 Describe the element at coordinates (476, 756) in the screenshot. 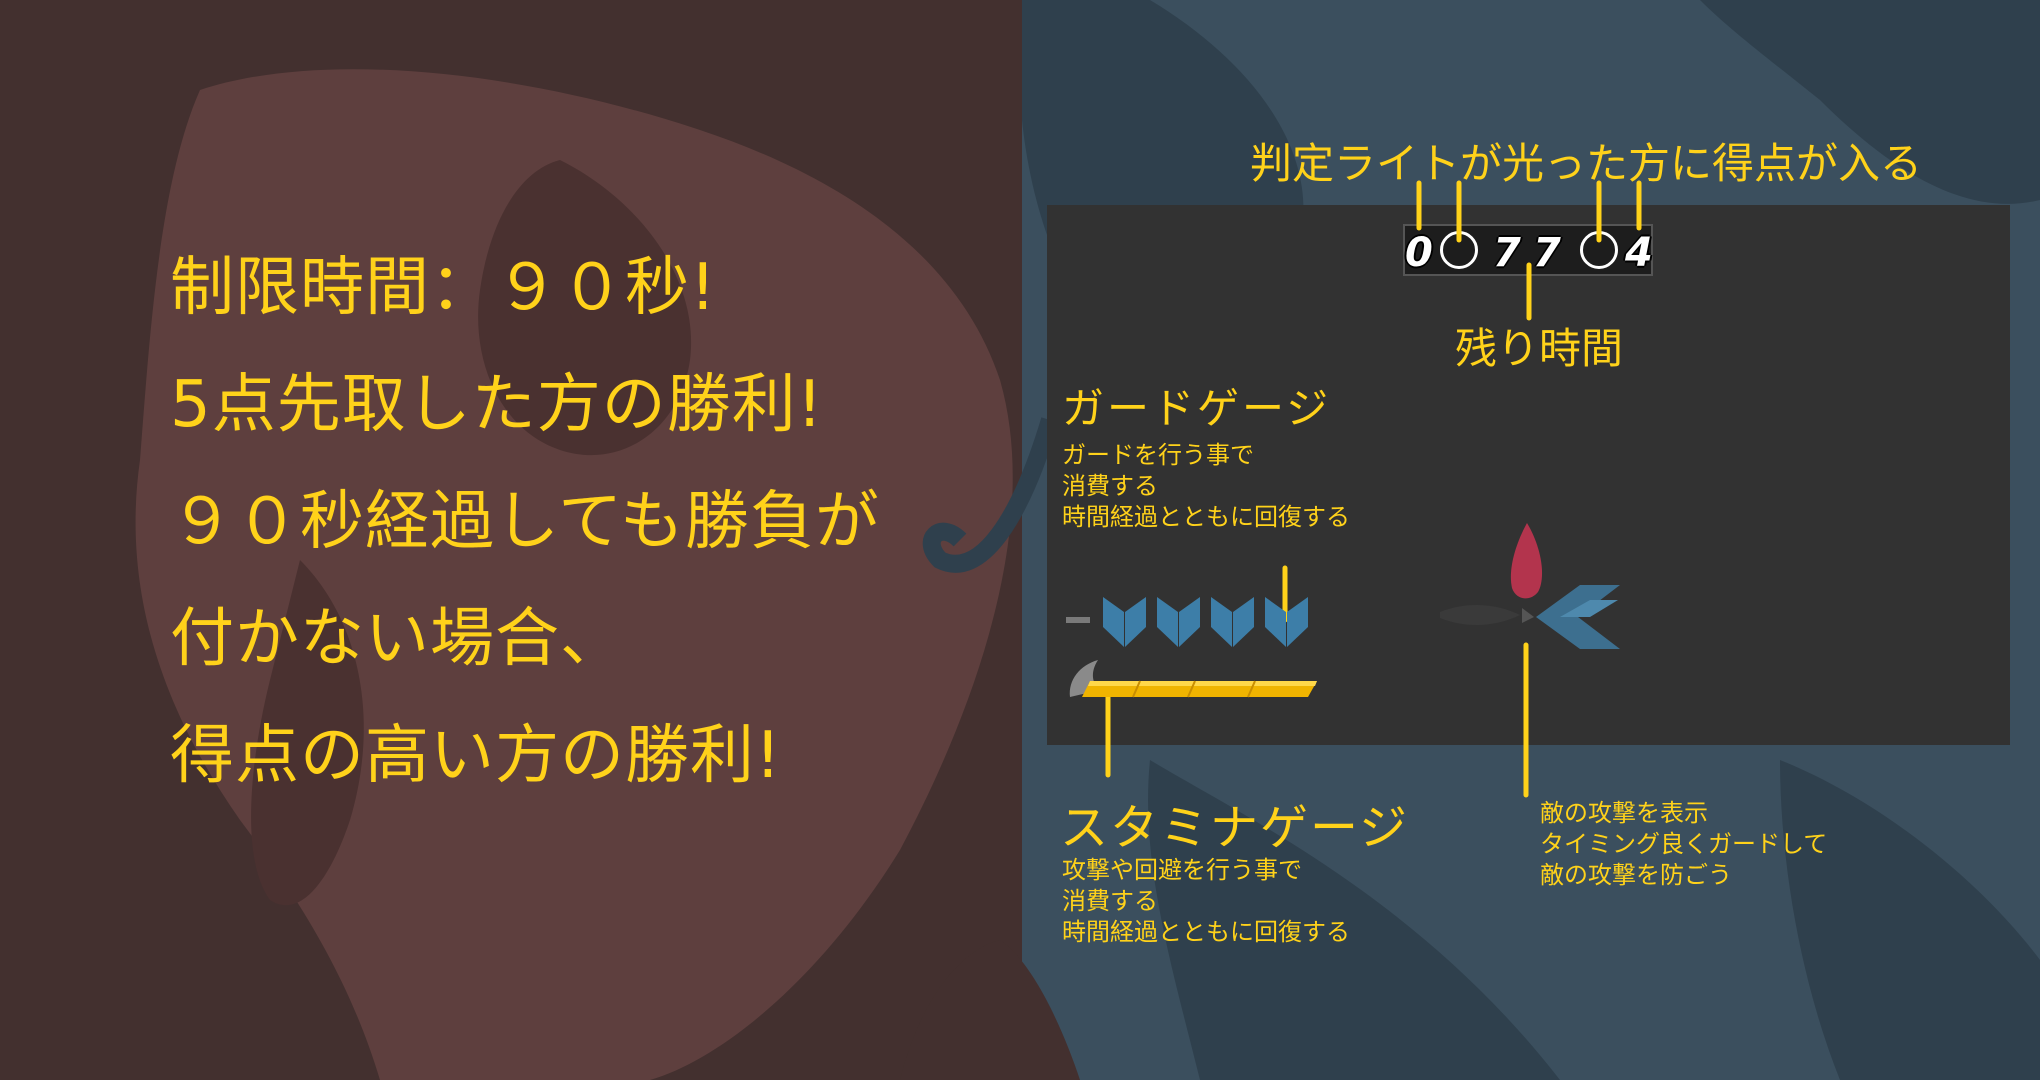

I see `rule-line-overtime-3: 得点の高い方の勝利!` at that location.